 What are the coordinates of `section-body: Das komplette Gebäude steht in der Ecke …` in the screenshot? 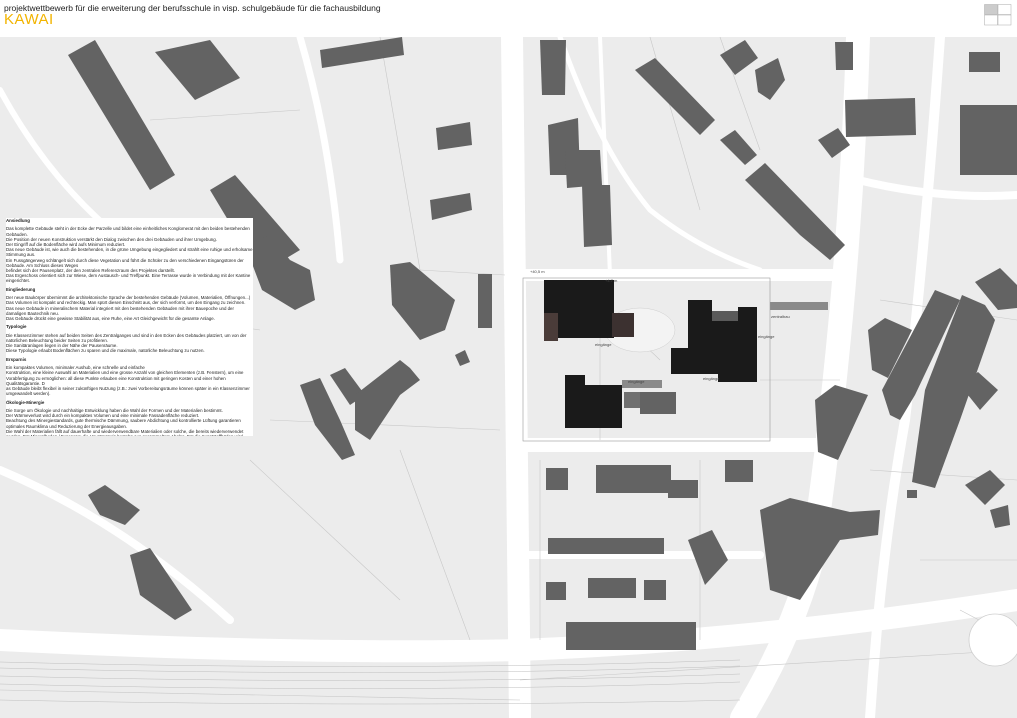 It's located at (129, 254).